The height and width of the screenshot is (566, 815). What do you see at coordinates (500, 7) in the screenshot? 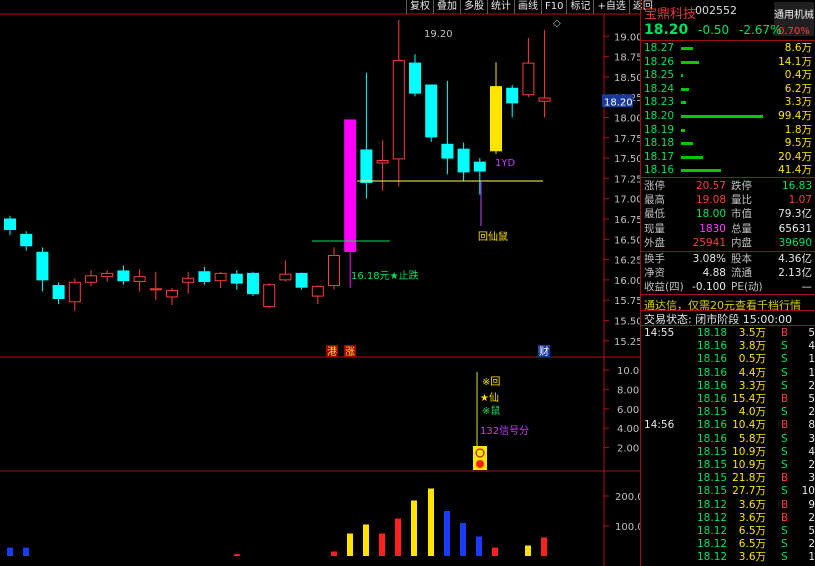
I see `toolbar-button: 统计` at bounding box center [500, 7].